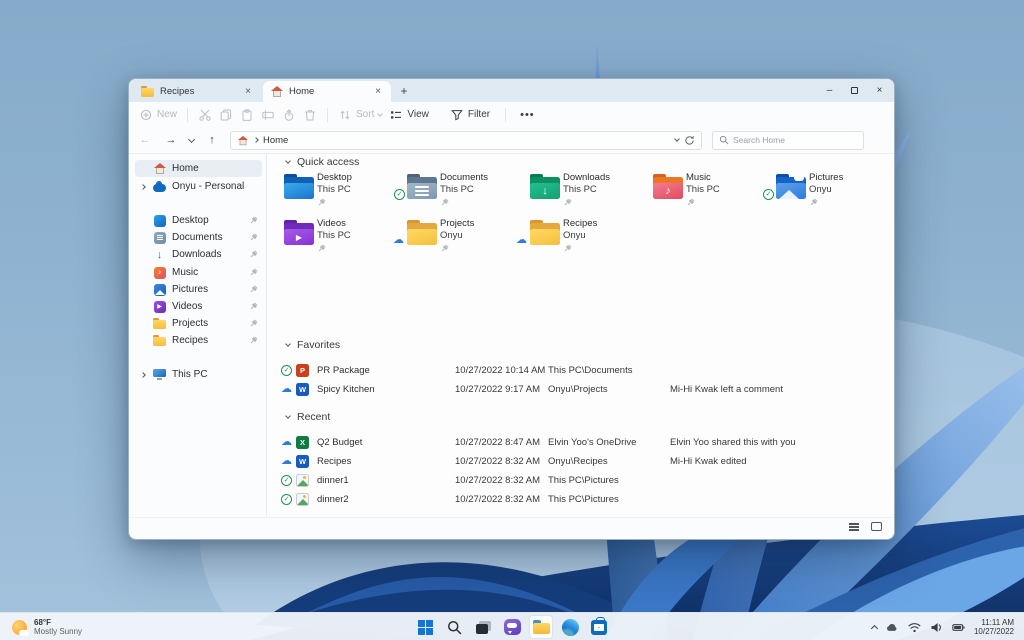 This screenshot has height=640, width=1024. I want to click on view-button: View, so click(409, 115).